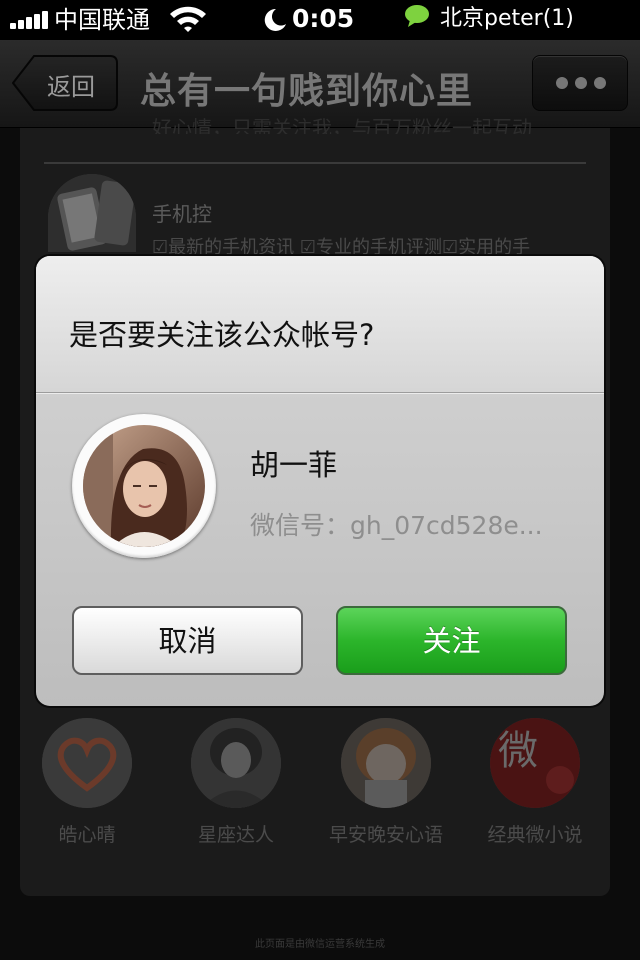  What do you see at coordinates (71, 87) in the screenshot?
I see `back-button-label: 返回` at bounding box center [71, 87].